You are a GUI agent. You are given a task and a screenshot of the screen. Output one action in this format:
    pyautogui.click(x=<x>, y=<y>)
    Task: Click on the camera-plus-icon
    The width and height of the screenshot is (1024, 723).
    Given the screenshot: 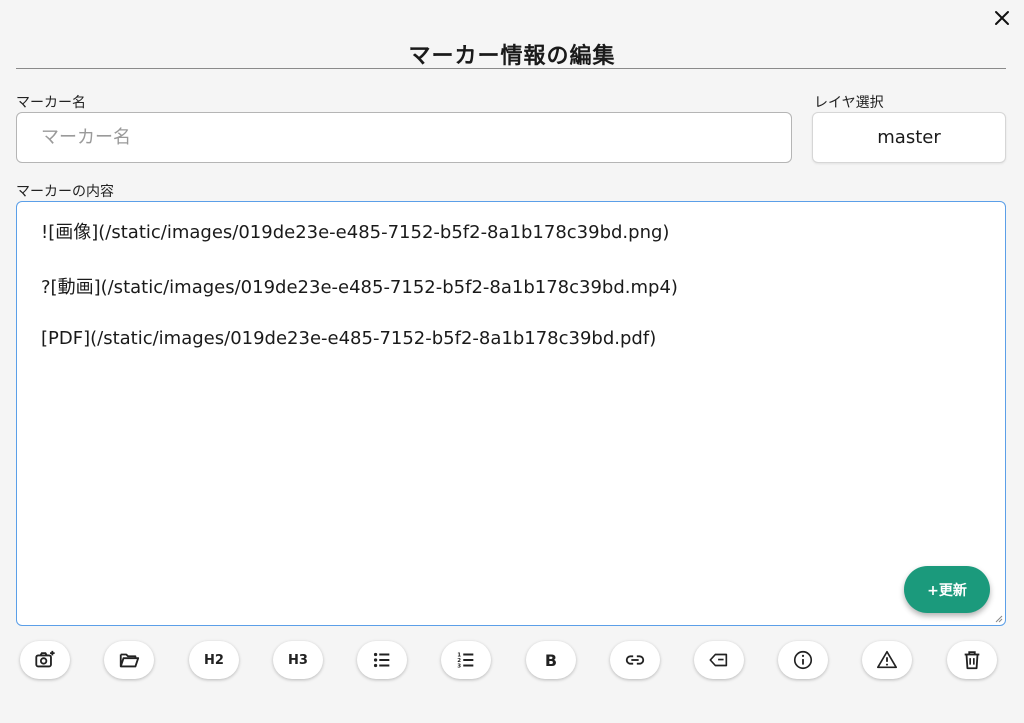 What is the action you would take?
    pyautogui.click(x=45, y=659)
    